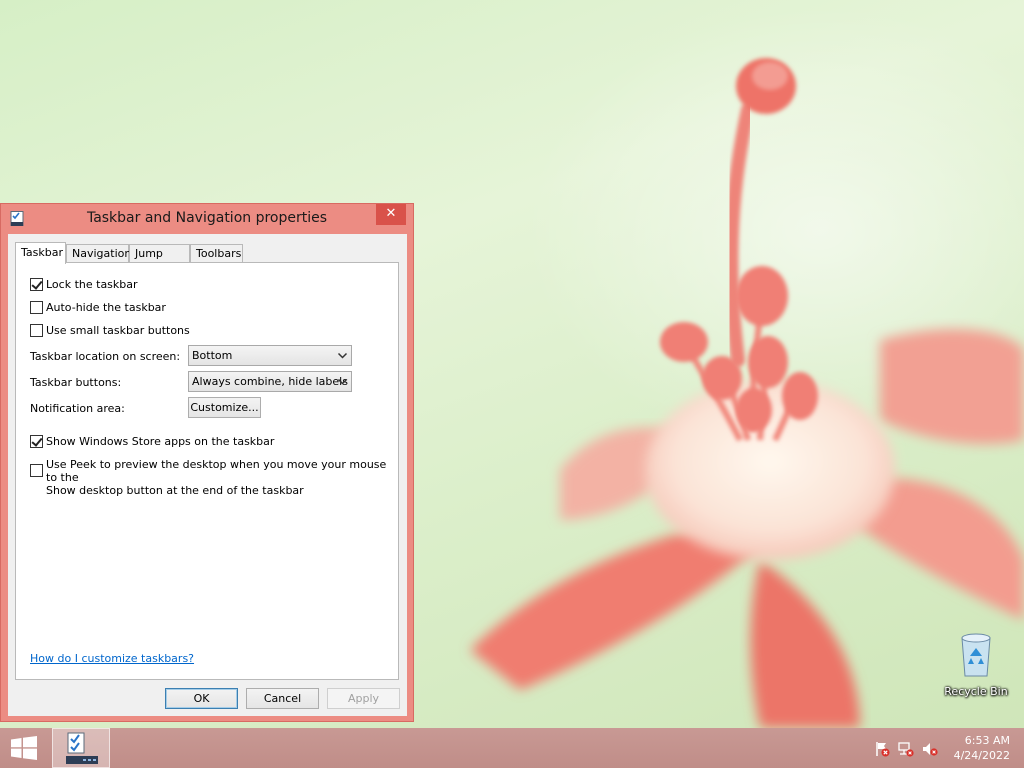 The image size is (1024, 768). I want to click on network-icon, so click(906, 749).